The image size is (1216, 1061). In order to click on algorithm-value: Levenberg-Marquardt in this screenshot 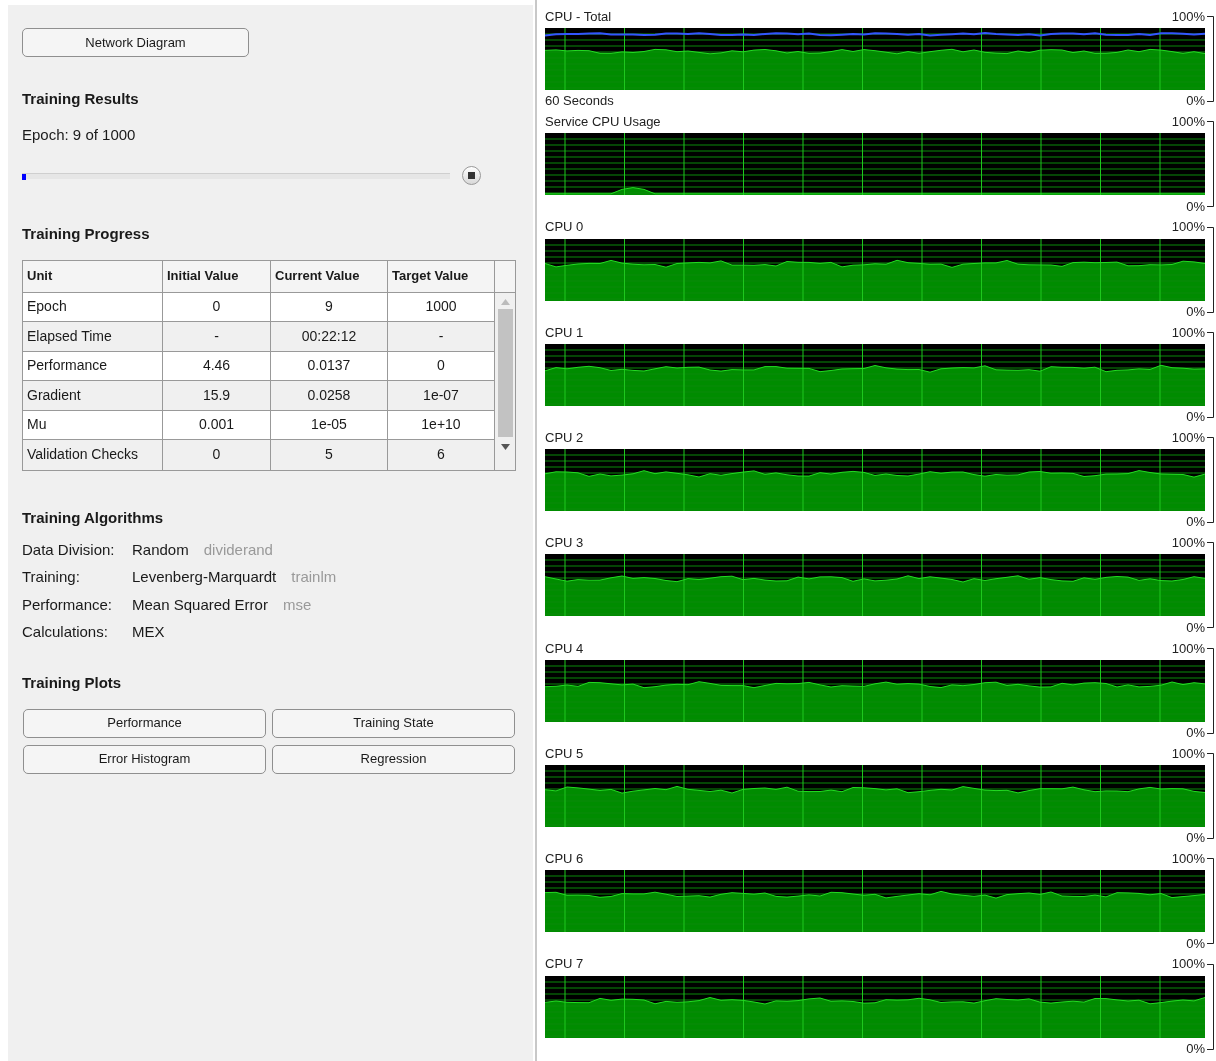, I will do `click(204, 577)`.